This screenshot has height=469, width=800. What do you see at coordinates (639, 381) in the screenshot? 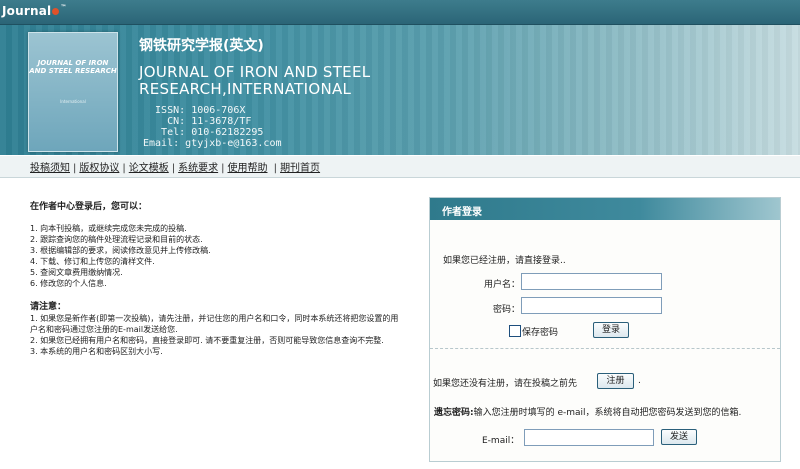
I see `register-suffix: .` at bounding box center [639, 381].